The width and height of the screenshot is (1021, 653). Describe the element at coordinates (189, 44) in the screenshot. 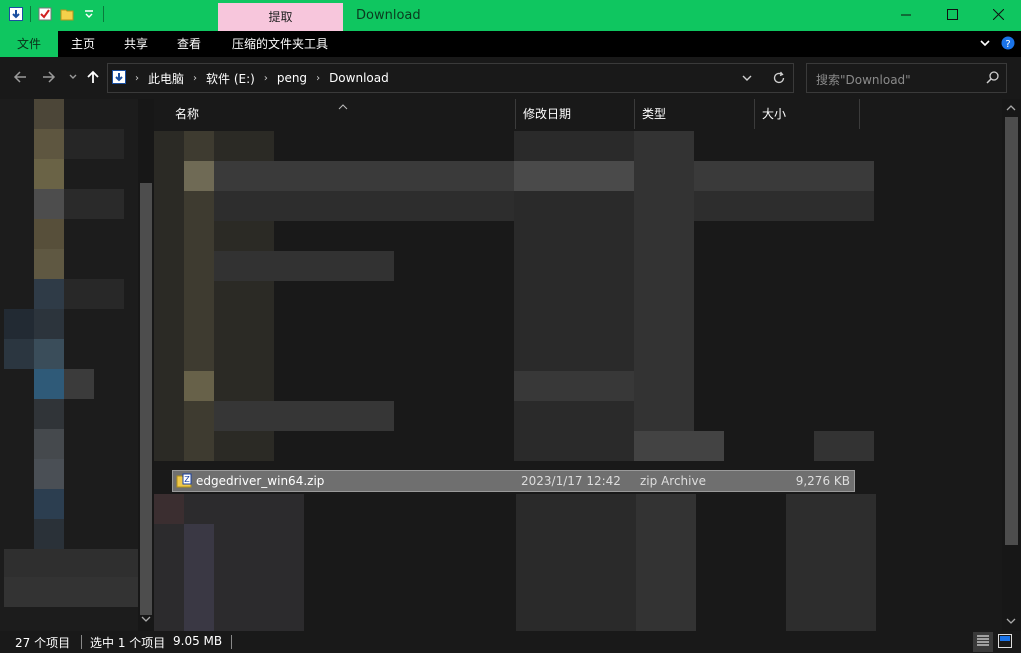

I see `tab-view: 查看` at that location.